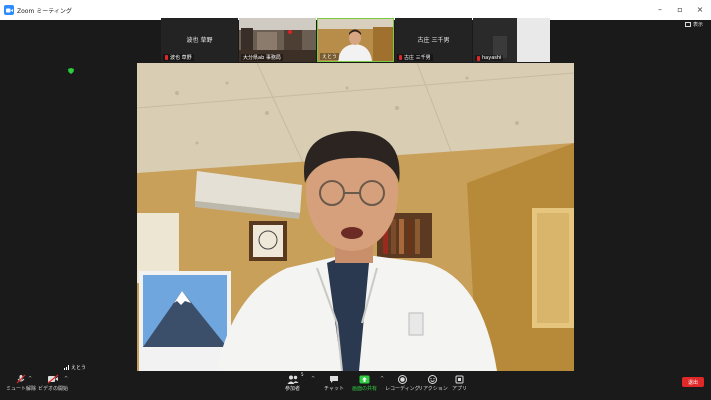 The height and width of the screenshot is (400, 711). Describe the element at coordinates (697, 25) in the screenshot. I see `view-label: 表示` at that location.